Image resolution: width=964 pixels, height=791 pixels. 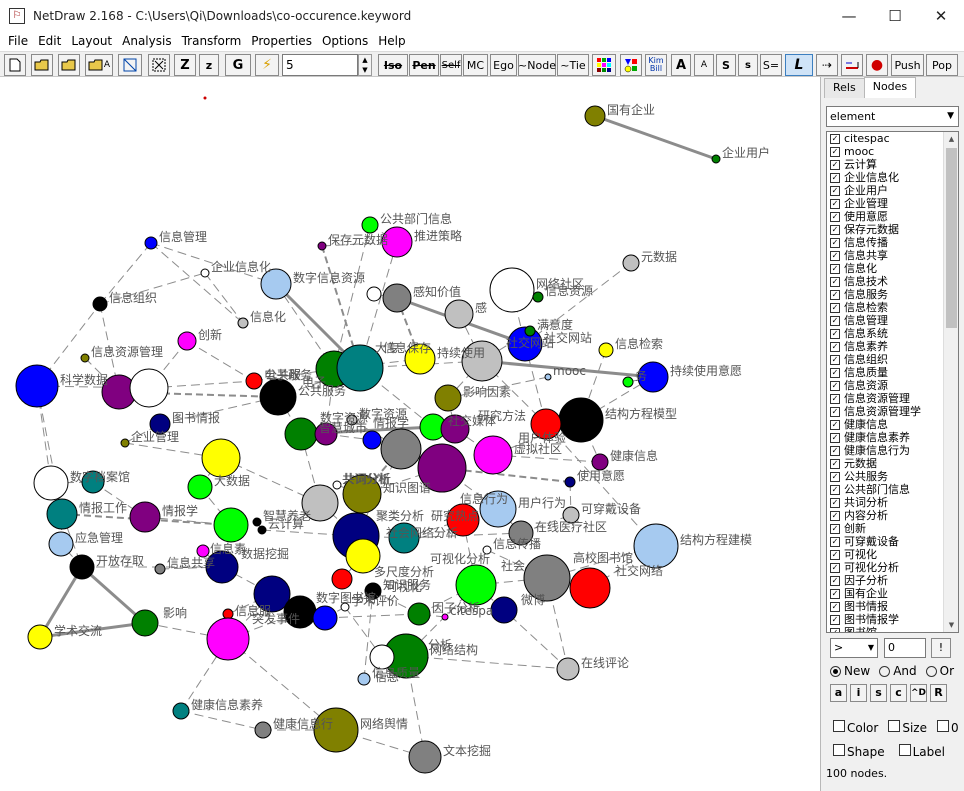 What do you see at coordinates (228, 548) in the screenshot?
I see `node-label: 信息素` at bounding box center [228, 548].